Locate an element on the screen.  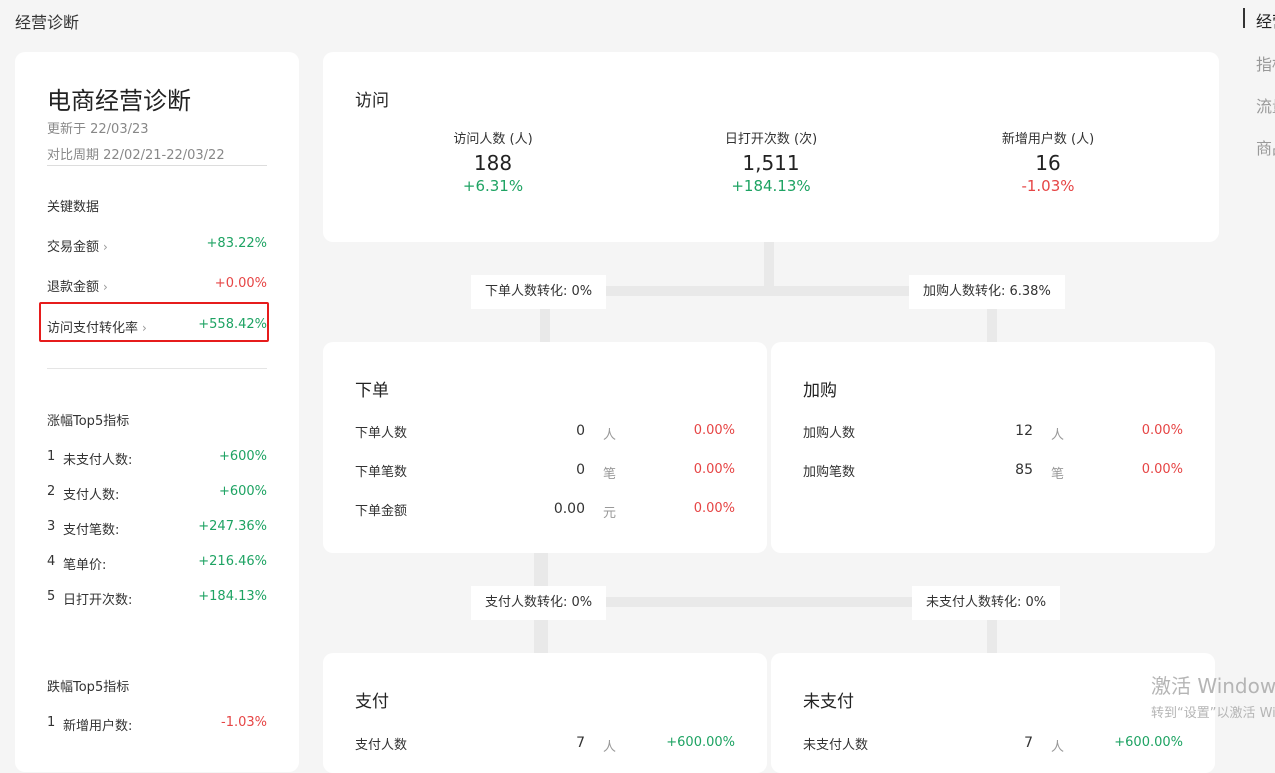
metric-change: +6.31% is located at coordinates (493, 186).